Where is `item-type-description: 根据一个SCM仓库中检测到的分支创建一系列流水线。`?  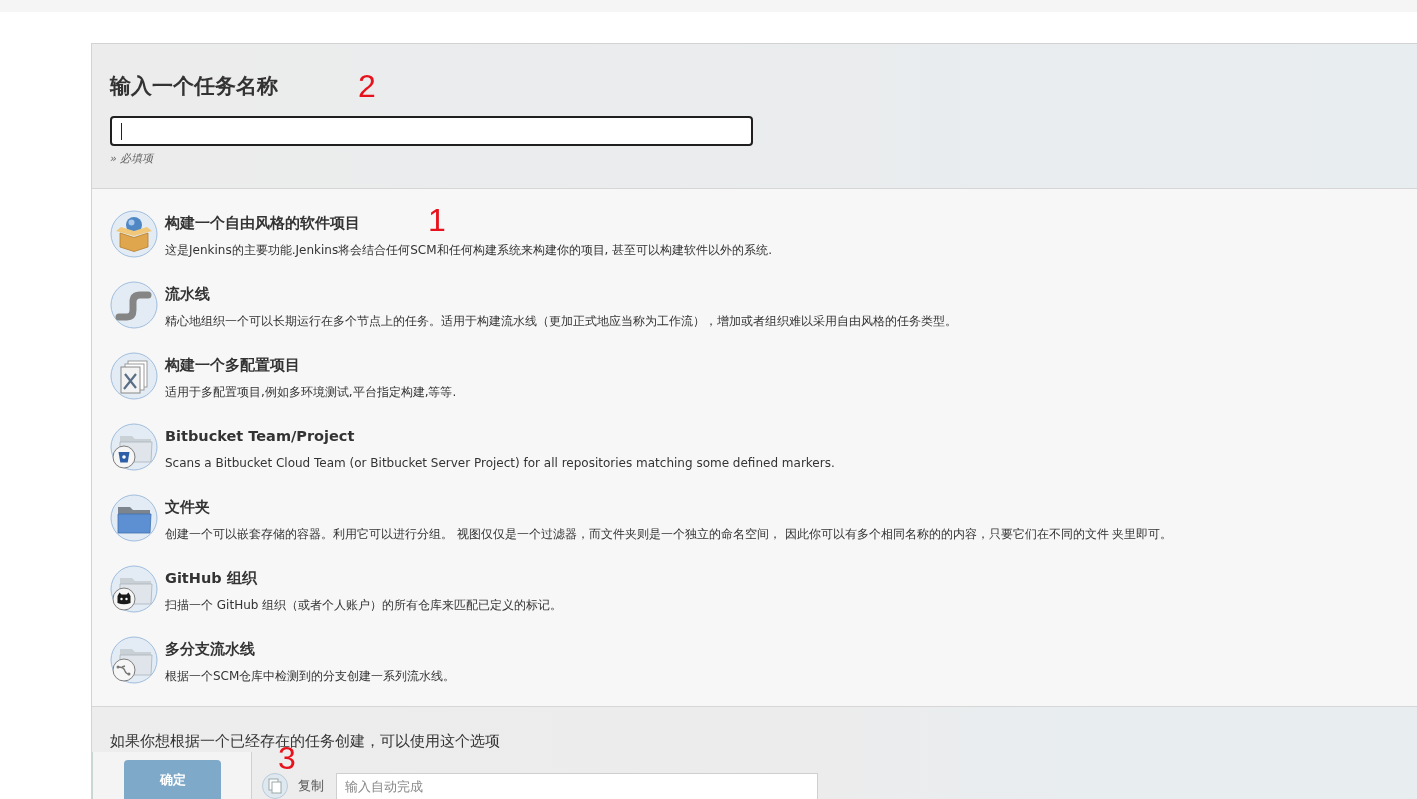 item-type-description: 根据一个SCM仓库中检测到的分支创建一系列流水线。 is located at coordinates (310, 676).